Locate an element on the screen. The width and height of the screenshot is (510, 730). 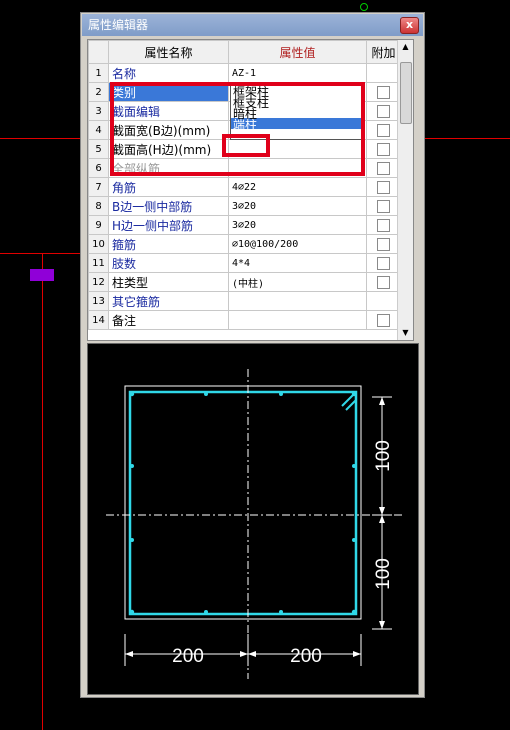
table-row: 14 备注 is located at coordinates (244, 320).